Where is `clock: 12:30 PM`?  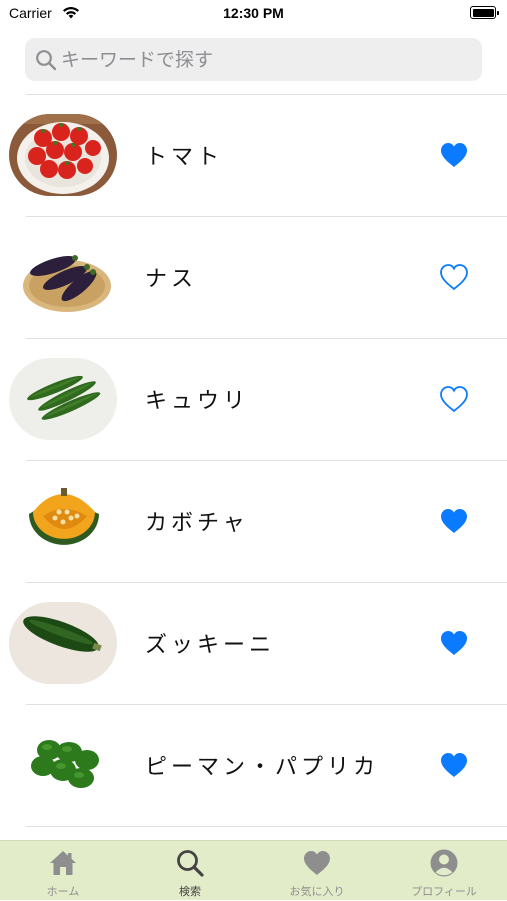 clock: 12:30 PM is located at coordinates (253, 13).